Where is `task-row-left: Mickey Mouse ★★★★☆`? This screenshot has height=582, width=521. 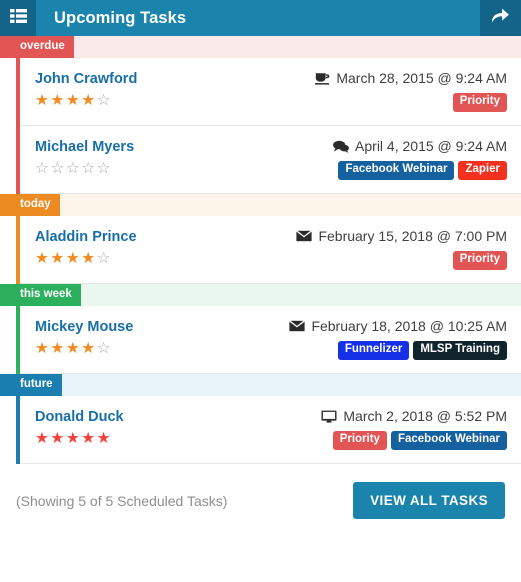 task-row-left: Mickey Mouse ★★★★☆ is located at coordinates (162, 336).